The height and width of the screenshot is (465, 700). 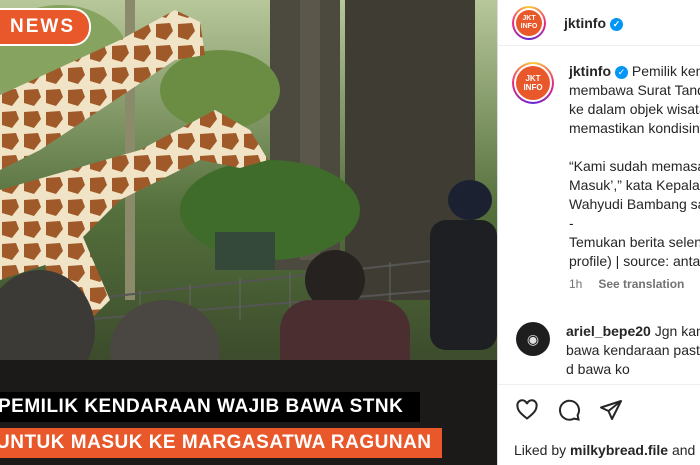 I want to click on headline-line-2: UNTUK MASUK KE MARGASATWA RAGUNAN, so click(x=221, y=443).